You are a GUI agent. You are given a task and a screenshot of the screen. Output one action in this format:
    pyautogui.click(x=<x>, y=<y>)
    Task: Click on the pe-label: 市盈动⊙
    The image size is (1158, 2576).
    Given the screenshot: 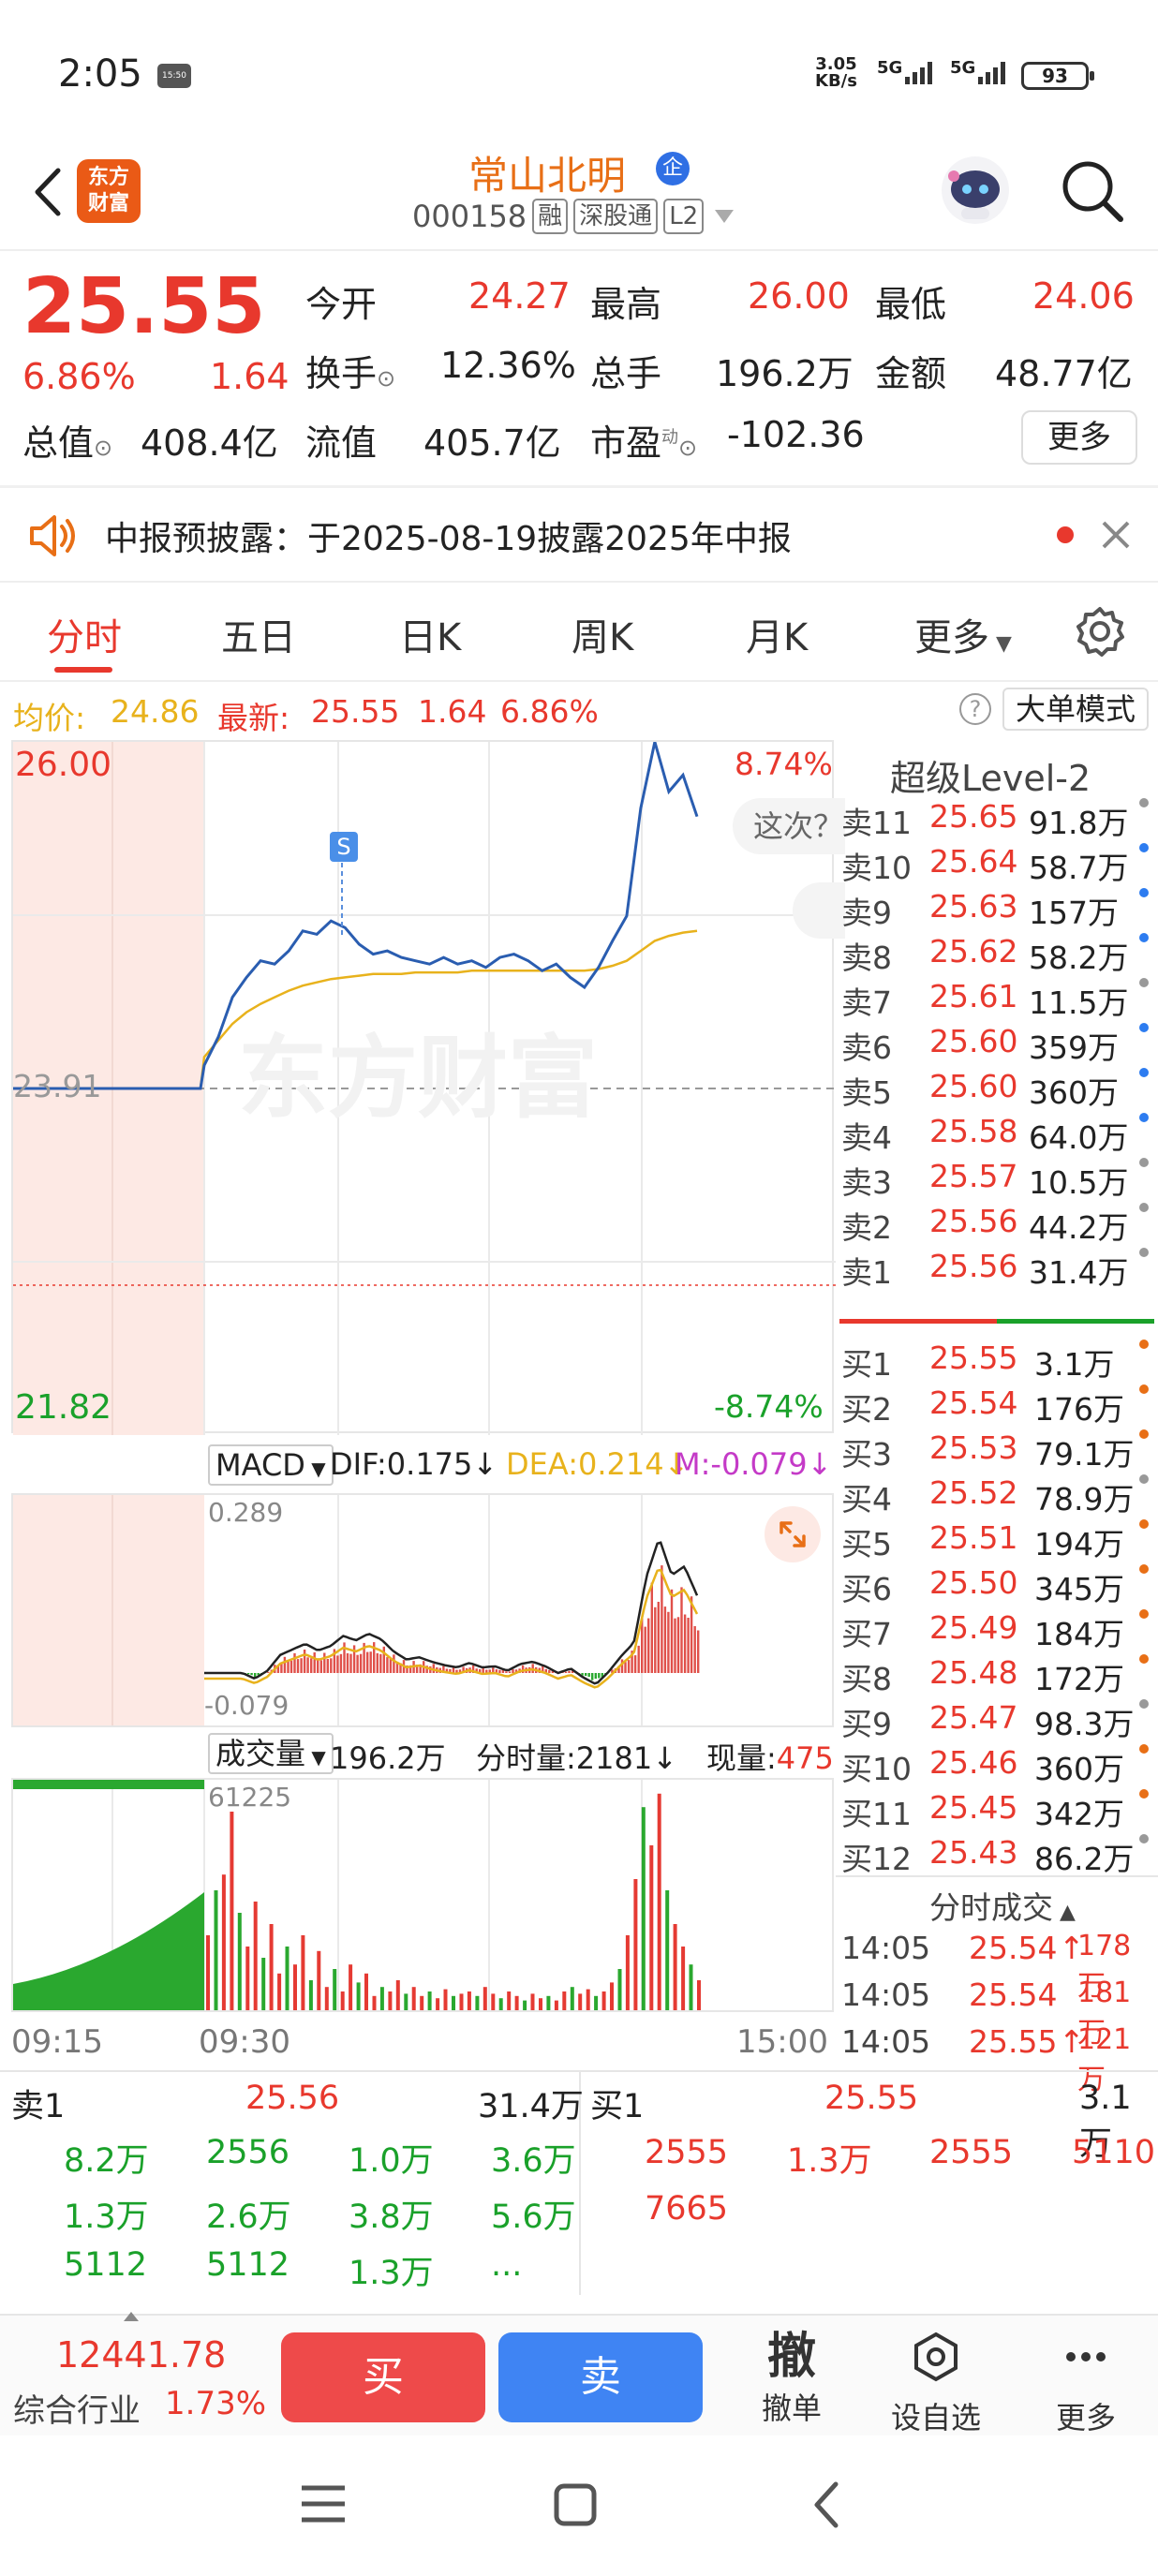 What is the action you would take?
    pyautogui.click(x=644, y=443)
    